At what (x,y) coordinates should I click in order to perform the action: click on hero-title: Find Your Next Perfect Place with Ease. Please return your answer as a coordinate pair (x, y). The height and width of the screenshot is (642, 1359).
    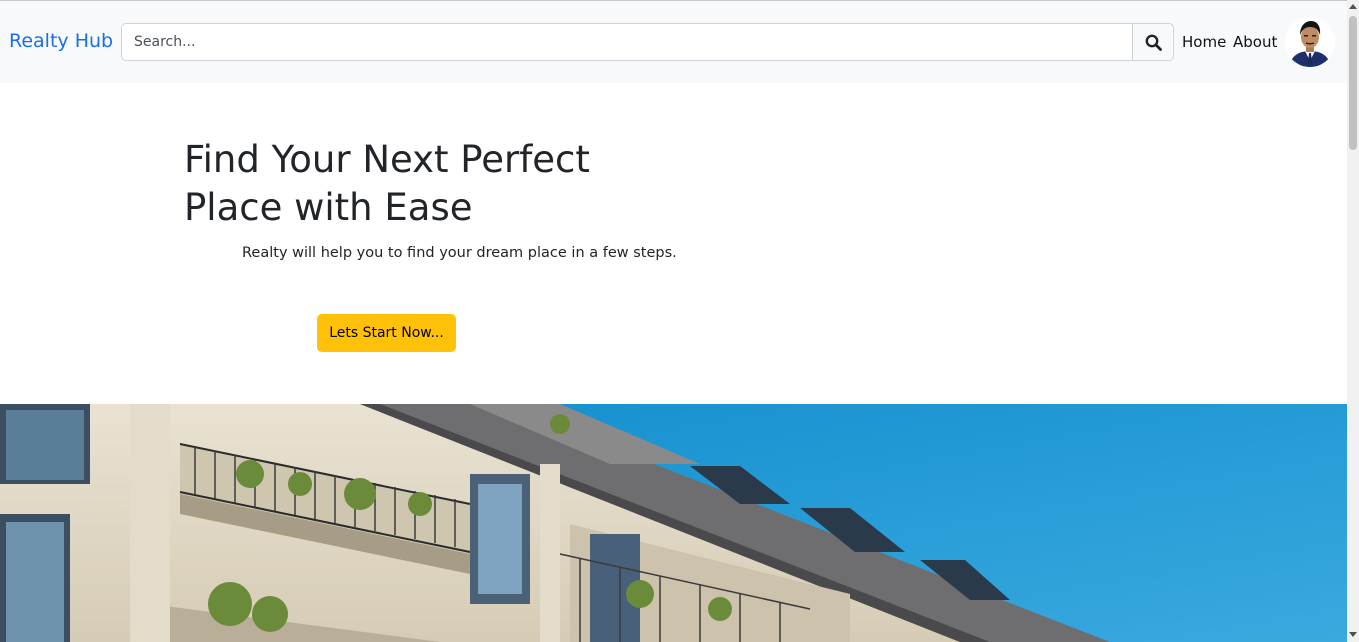
    Looking at the image, I should click on (387, 183).